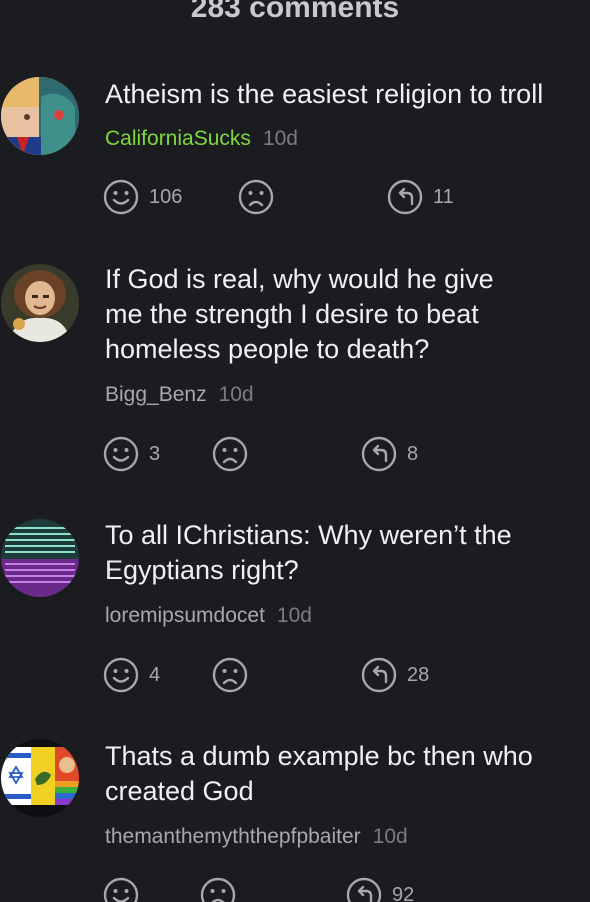  What do you see at coordinates (166, 196) in the screenshot?
I see `like-count: 106` at bounding box center [166, 196].